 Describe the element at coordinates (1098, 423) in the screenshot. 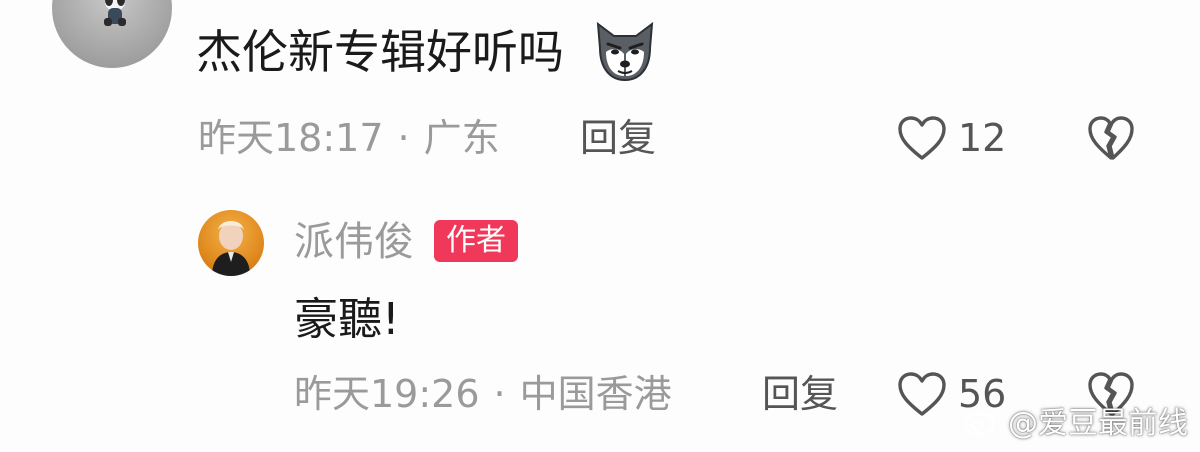

I see `watermark-text: @爱豆最前线` at that location.